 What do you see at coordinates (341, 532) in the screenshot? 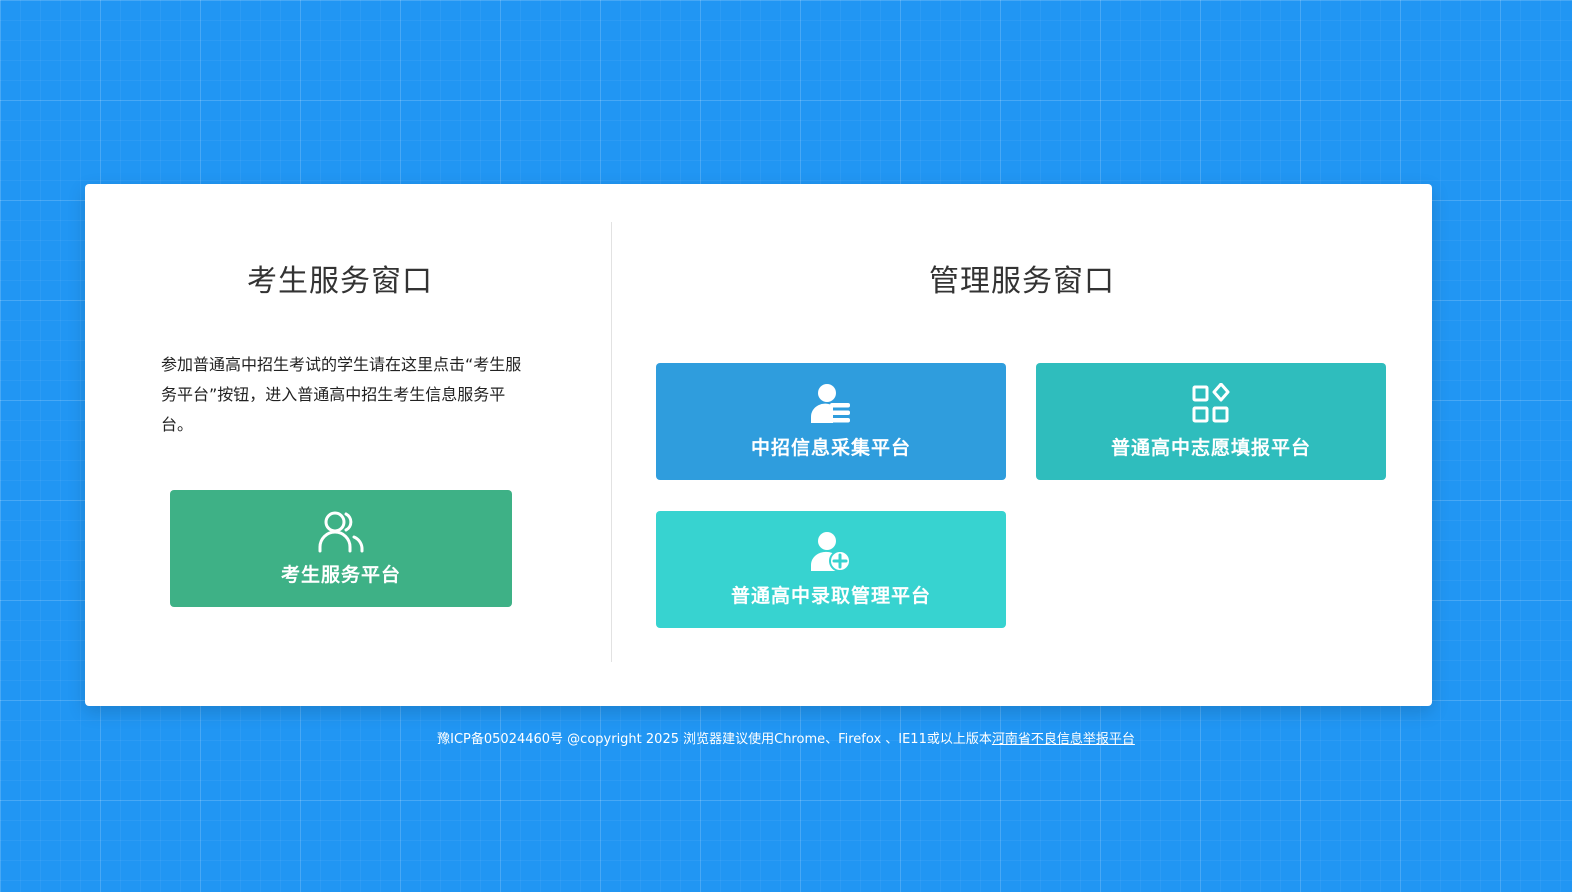
I see `users-icon` at bounding box center [341, 532].